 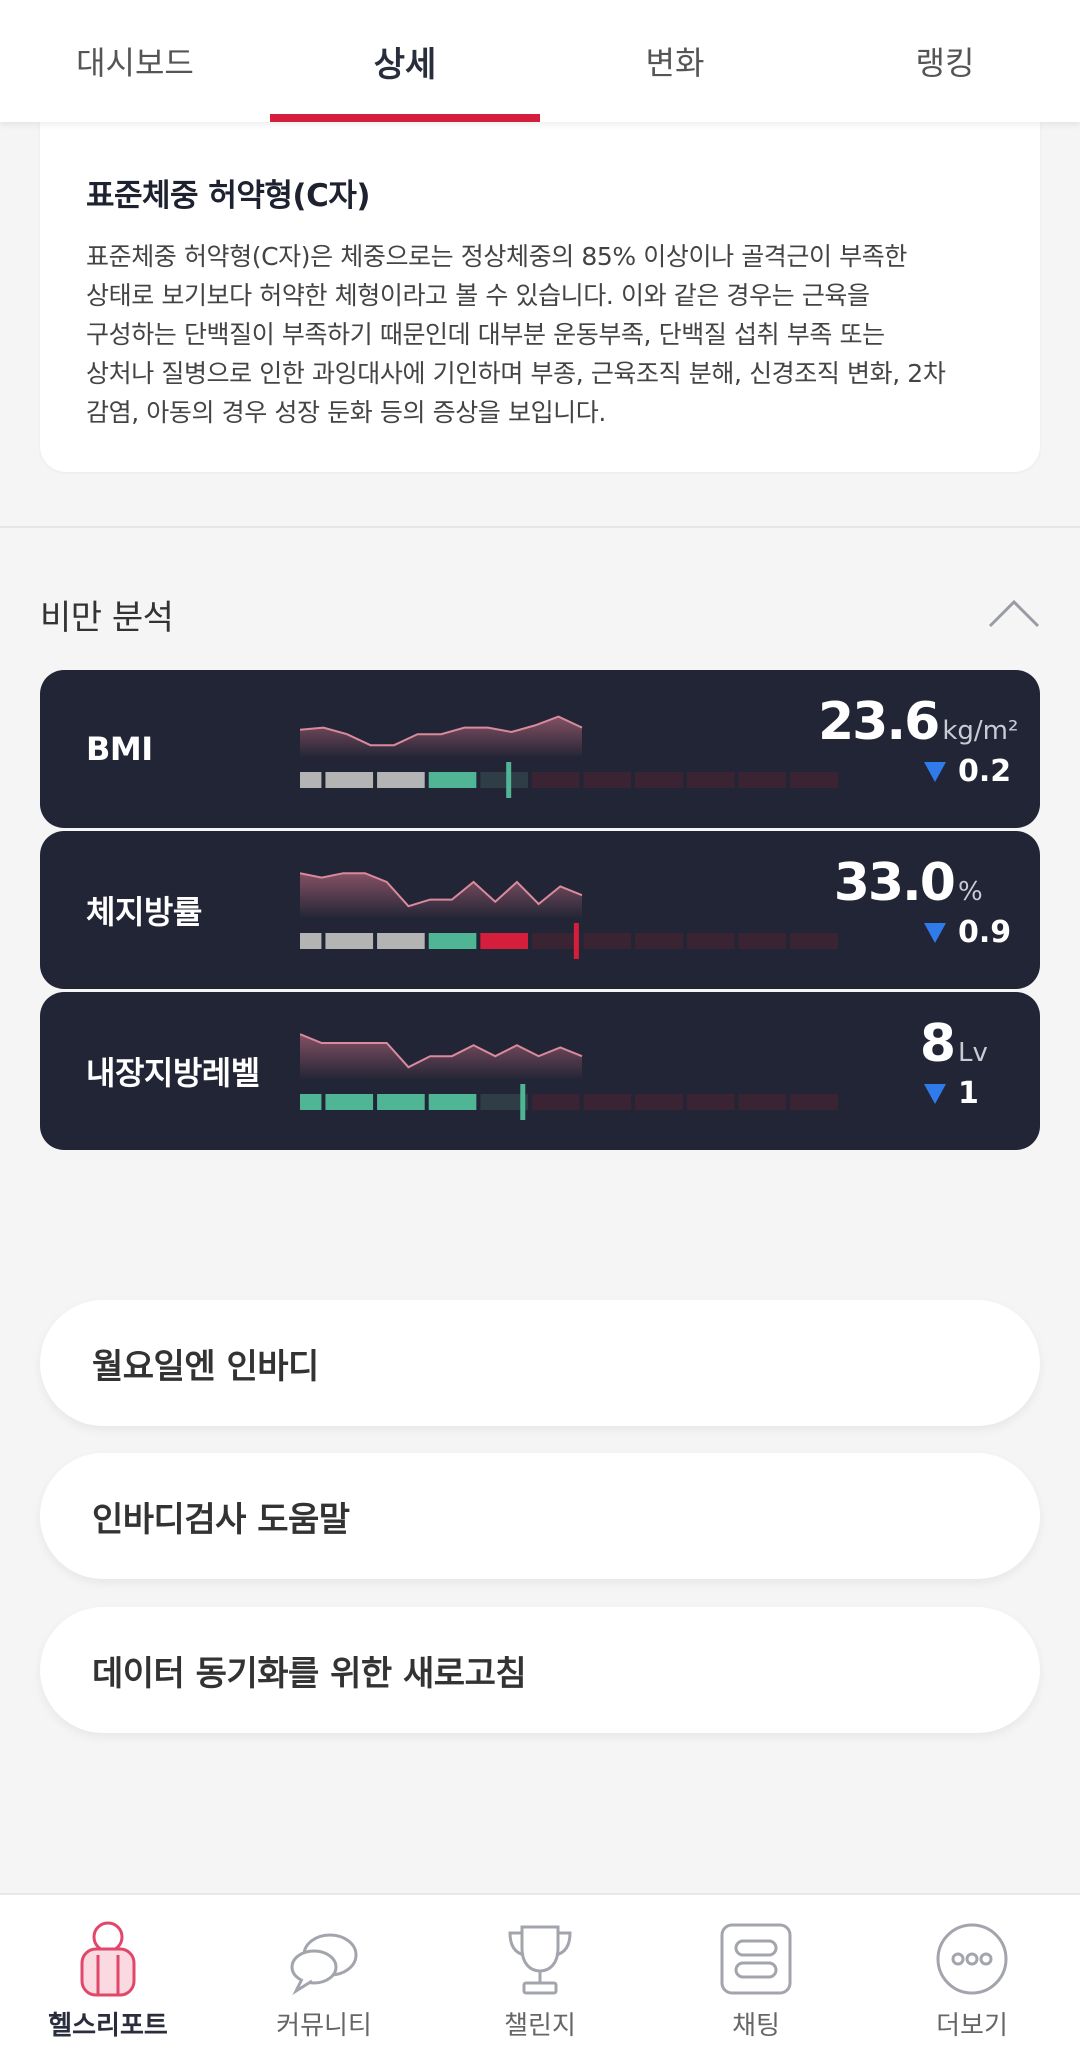 I want to click on nav-item-health-report: 헬스리포트, so click(x=108, y=1978).